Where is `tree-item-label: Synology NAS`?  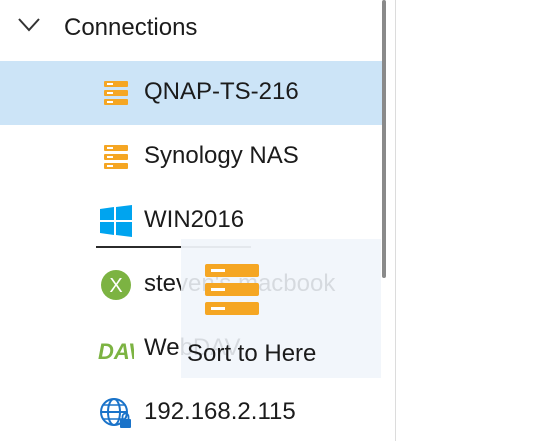 tree-item-label: Synology NAS is located at coordinates (221, 155).